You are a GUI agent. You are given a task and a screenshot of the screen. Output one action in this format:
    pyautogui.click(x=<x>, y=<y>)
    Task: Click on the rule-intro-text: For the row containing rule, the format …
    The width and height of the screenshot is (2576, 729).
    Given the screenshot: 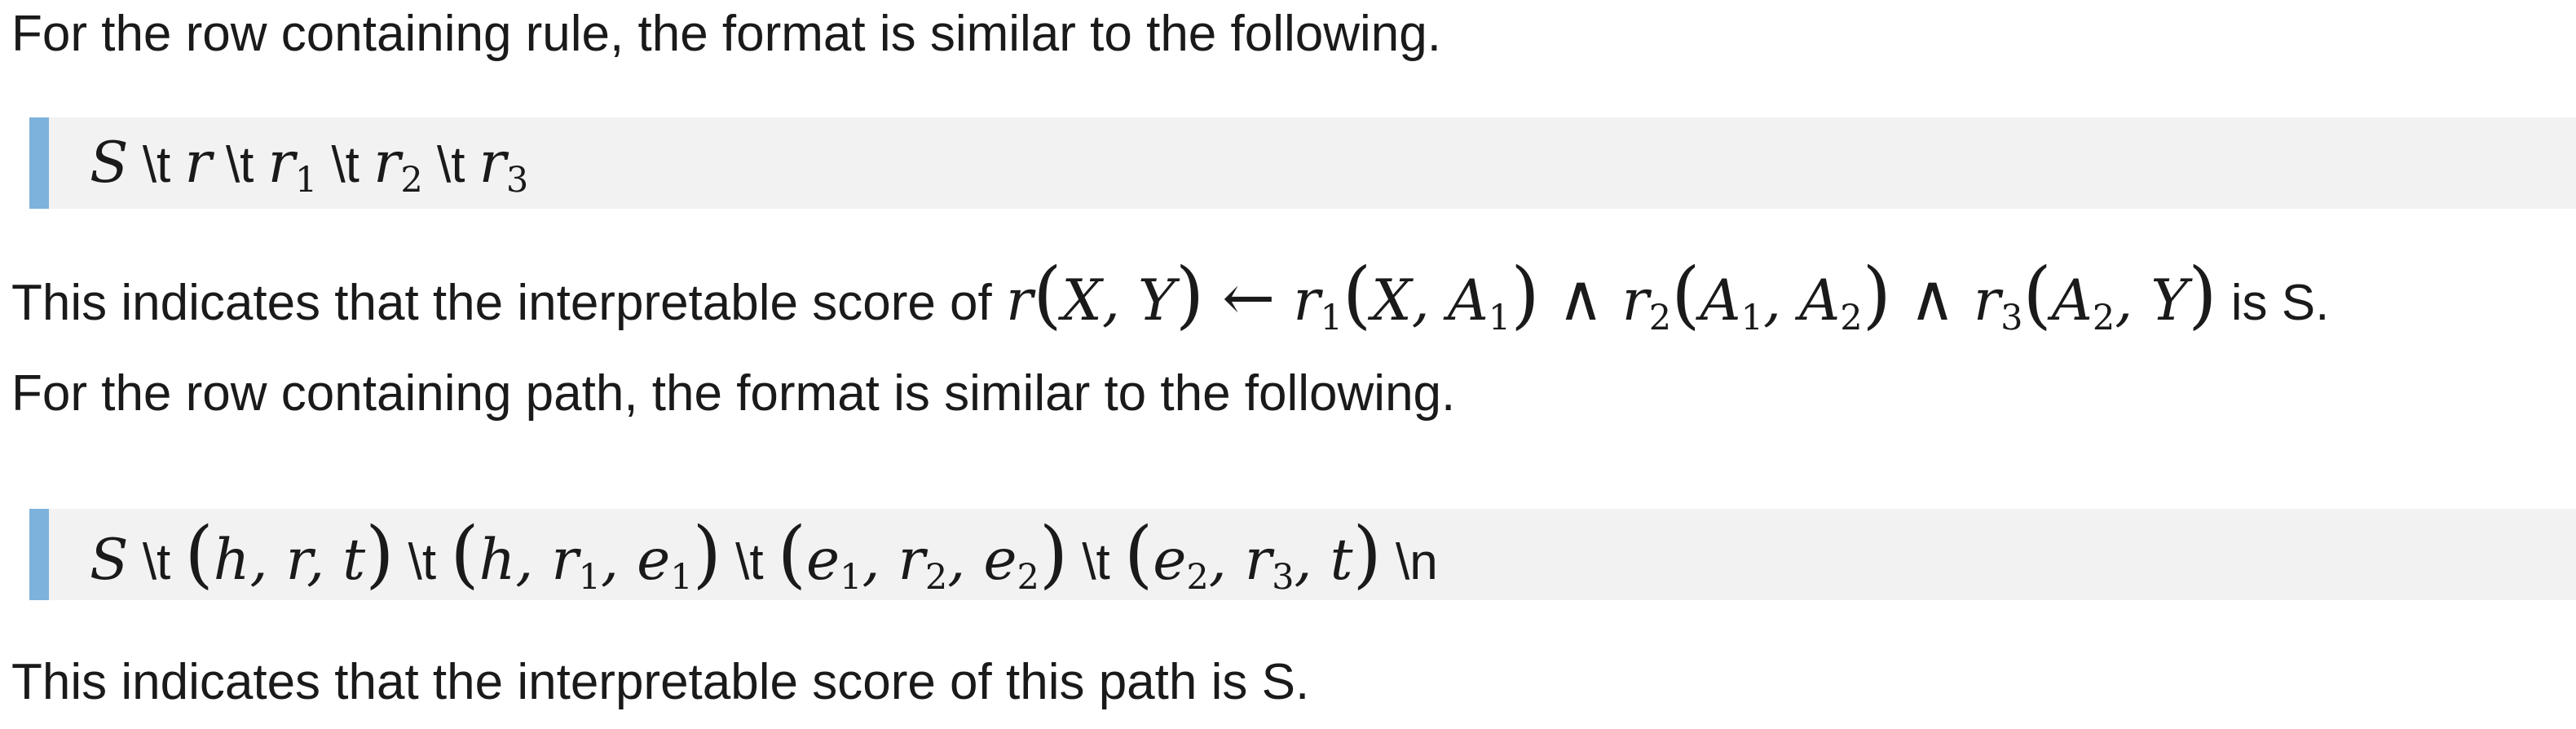 What is the action you would take?
    pyautogui.click(x=726, y=34)
    